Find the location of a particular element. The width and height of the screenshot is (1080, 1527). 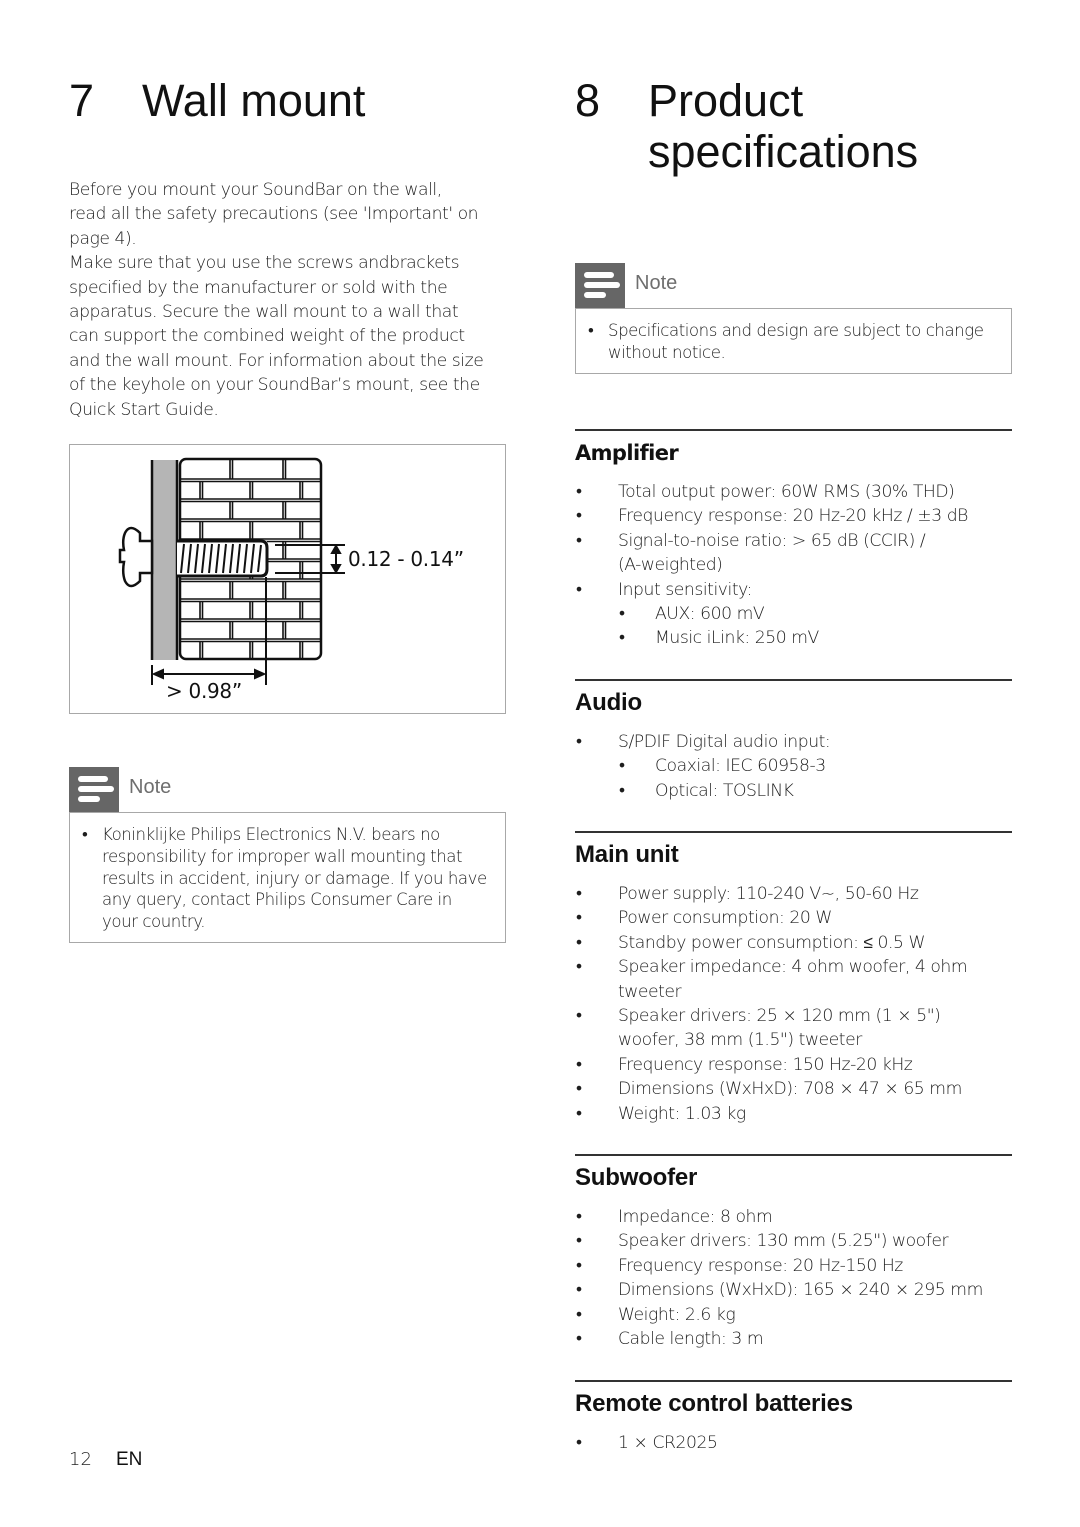

chapter-title-line: Product is located at coordinates (726, 100).